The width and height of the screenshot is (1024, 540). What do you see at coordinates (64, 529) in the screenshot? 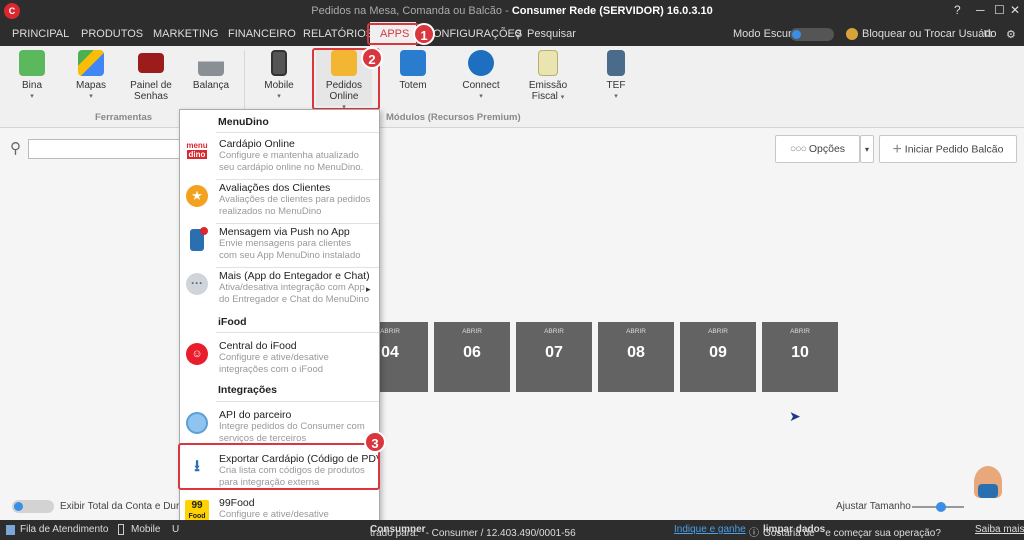
I see `fila-atendimento-link: Fila de Atendimento` at bounding box center [64, 529].